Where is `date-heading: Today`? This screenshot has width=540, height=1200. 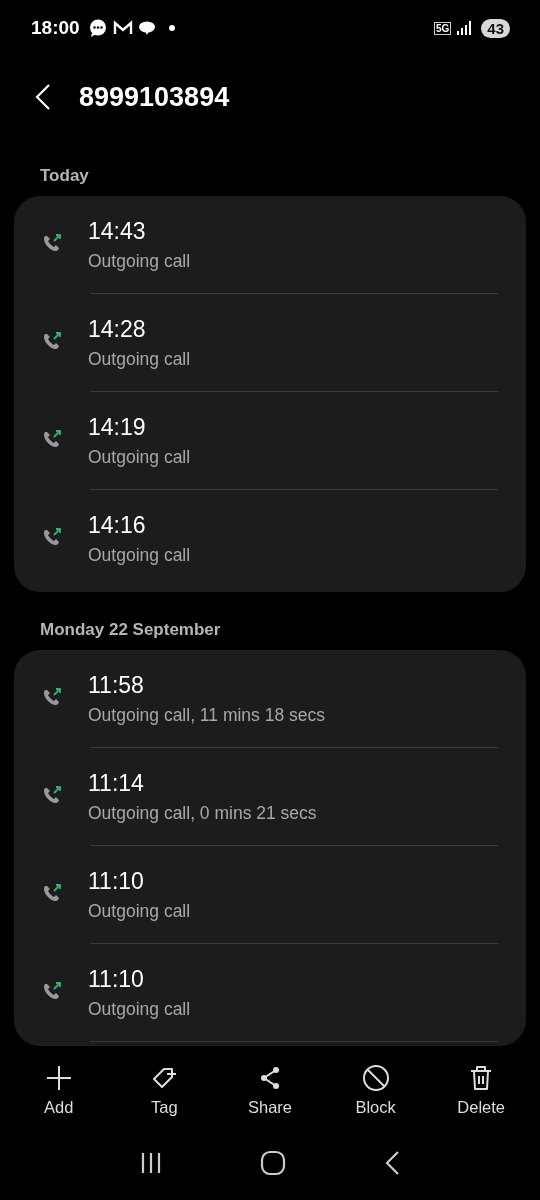
date-heading: Today is located at coordinates (64, 176).